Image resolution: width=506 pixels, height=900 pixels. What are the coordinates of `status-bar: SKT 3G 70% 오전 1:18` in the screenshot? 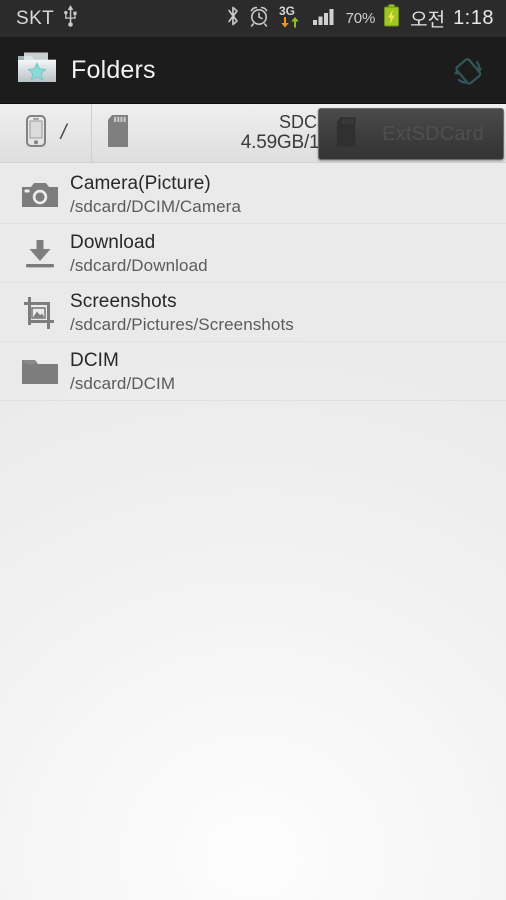 It's located at (253, 19).